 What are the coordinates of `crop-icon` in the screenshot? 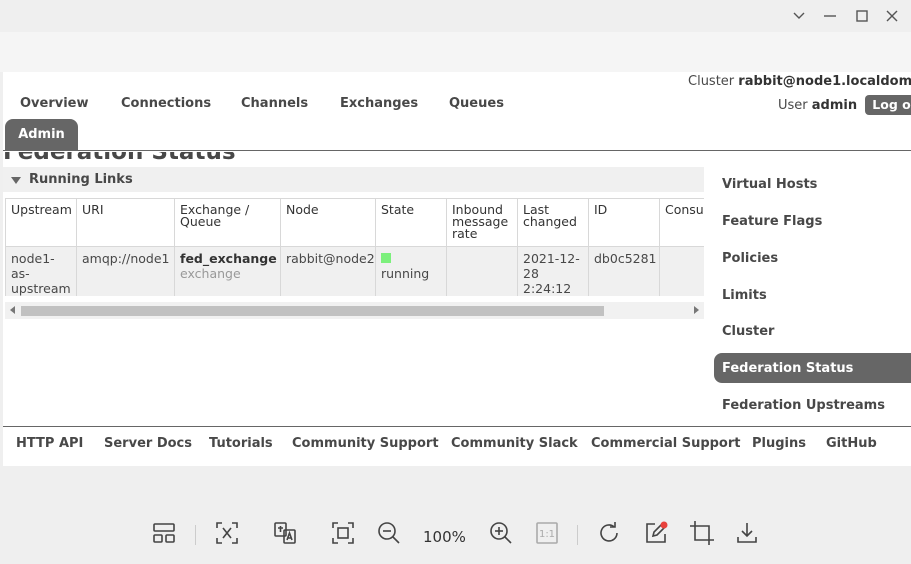 It's located at (702, 533).